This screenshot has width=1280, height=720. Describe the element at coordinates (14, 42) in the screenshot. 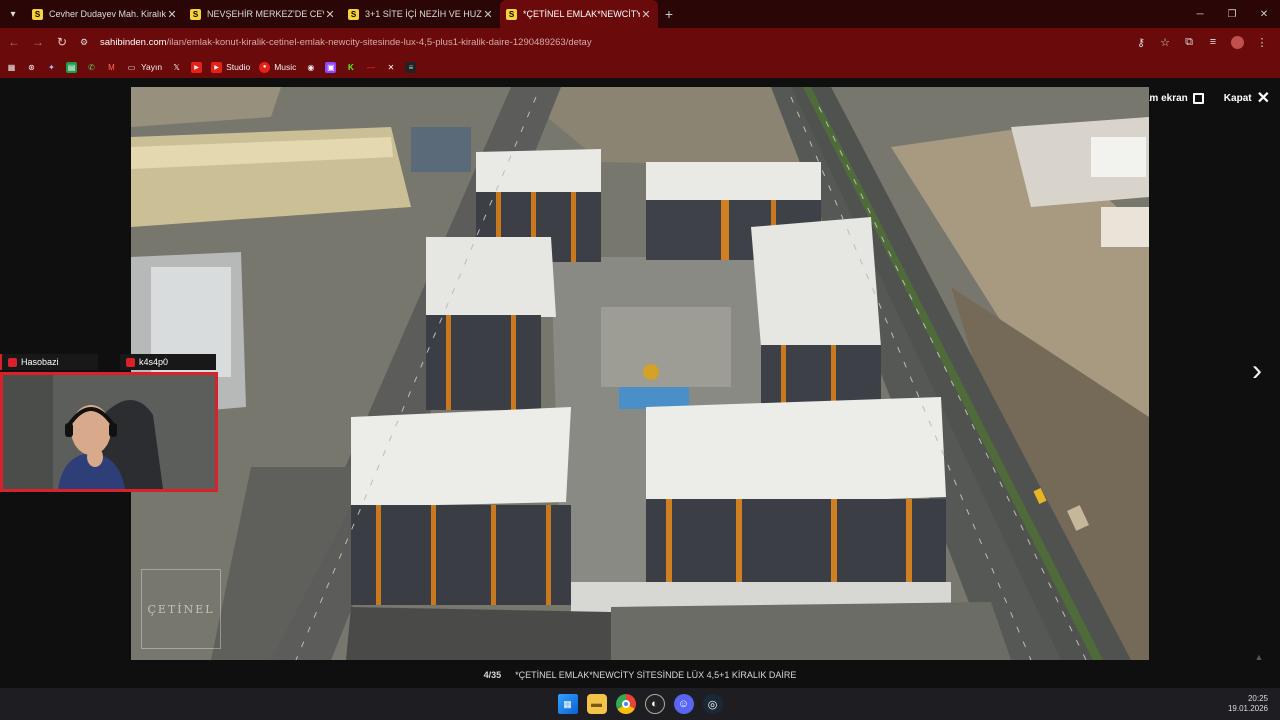

I see `back-arrow-icon: ←` at that location.